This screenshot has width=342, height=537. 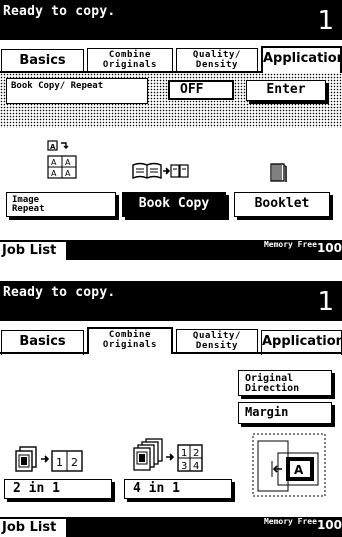 What do you see at coordinates (267, 412) in the screenshot?
I see `margin-button-label: Margin` at bounding box center [267, 412].